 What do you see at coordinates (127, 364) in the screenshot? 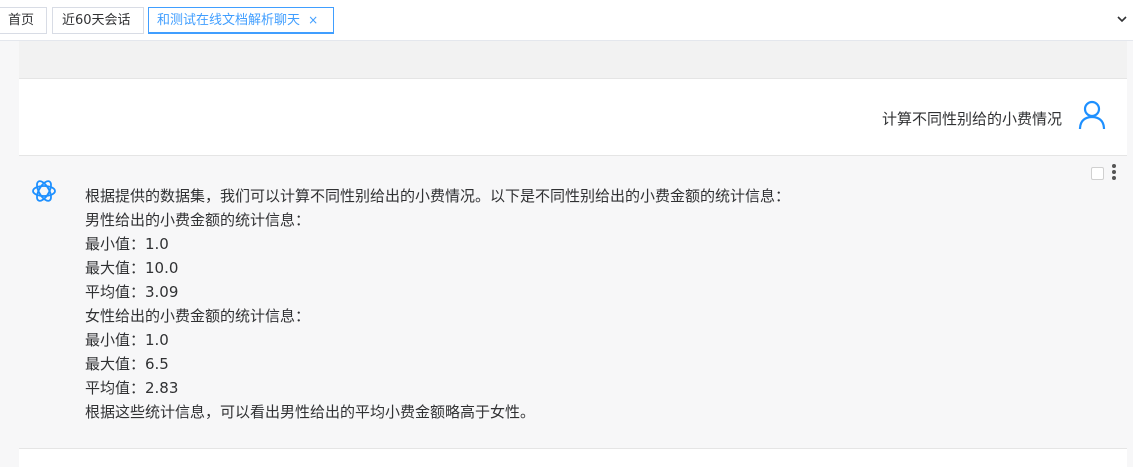
I see `assistant-line: 最大值：6.5` at bounding box center [127, 364].